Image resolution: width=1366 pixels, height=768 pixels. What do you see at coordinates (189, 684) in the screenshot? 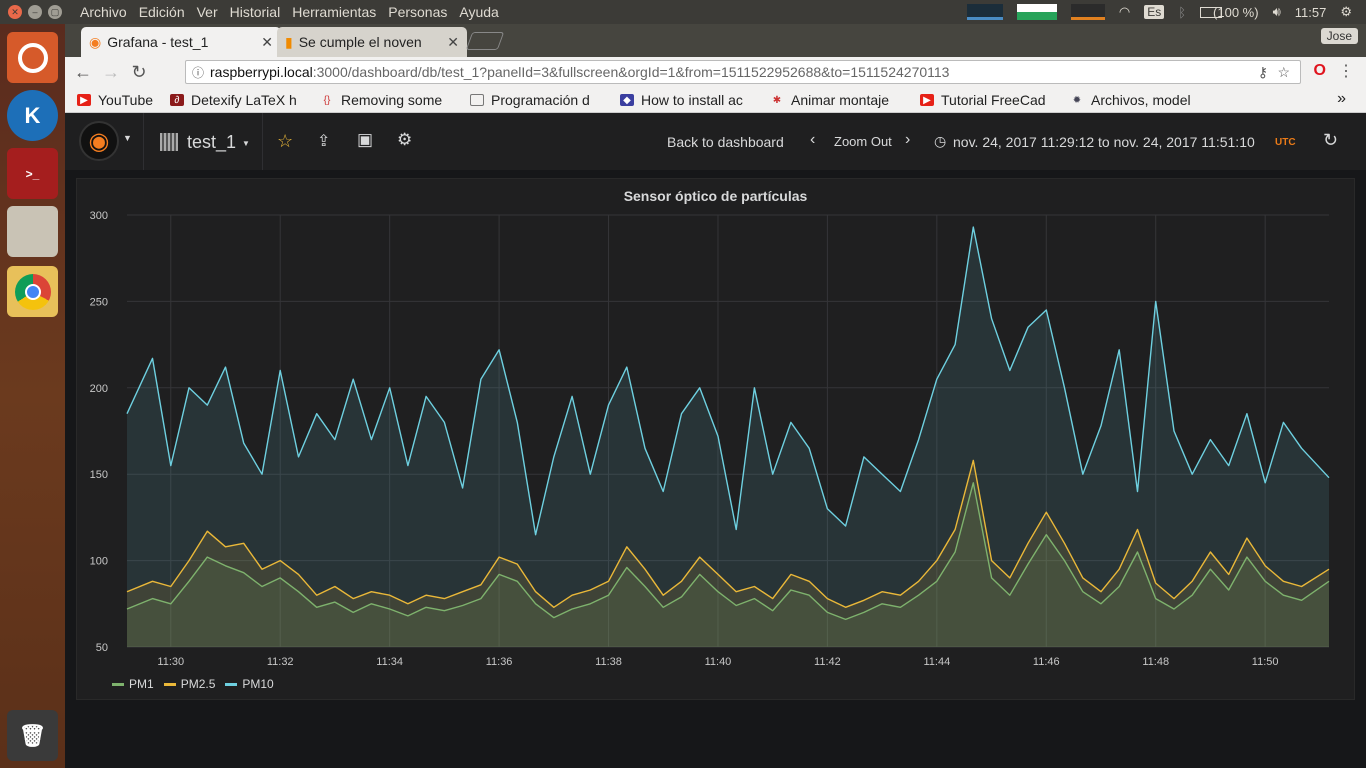
I see `legend-item-pm25: PM2.5` at bounding box center [189, 684].